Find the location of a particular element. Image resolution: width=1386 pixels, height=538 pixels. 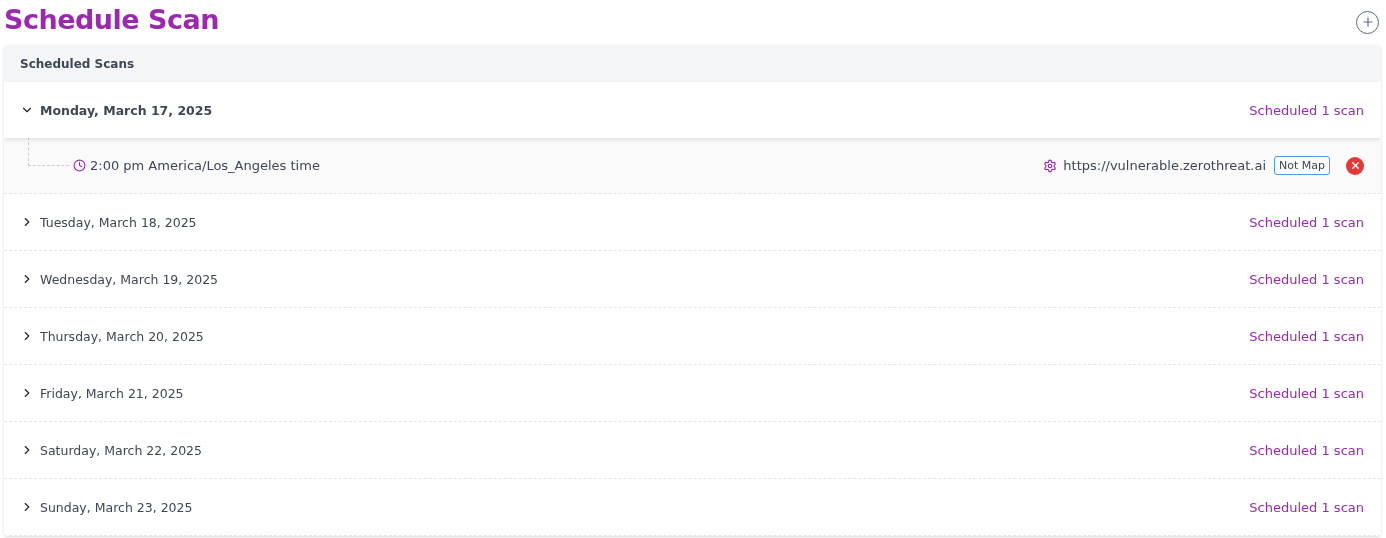

day-date: Tuesday, March 18, 2025 is located at coordinates (118, 222).